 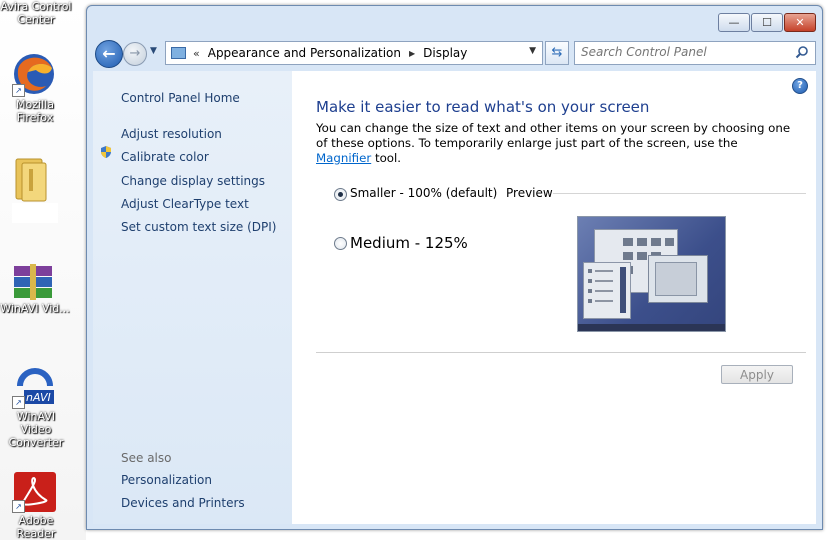 I want to click on shield-icon, so click(x=106, y=152).